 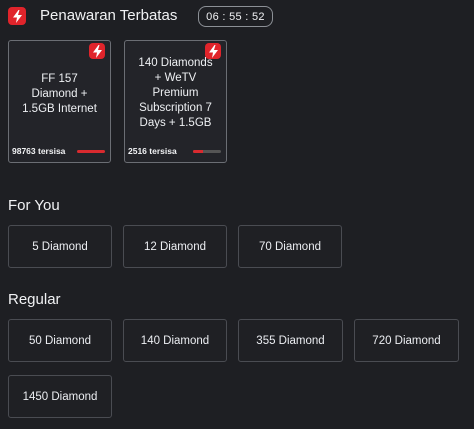 What do you see at coordinates (175, 78) in the screenshot?
I see `title-line: + WeTV` at bounding box center [175, 78].